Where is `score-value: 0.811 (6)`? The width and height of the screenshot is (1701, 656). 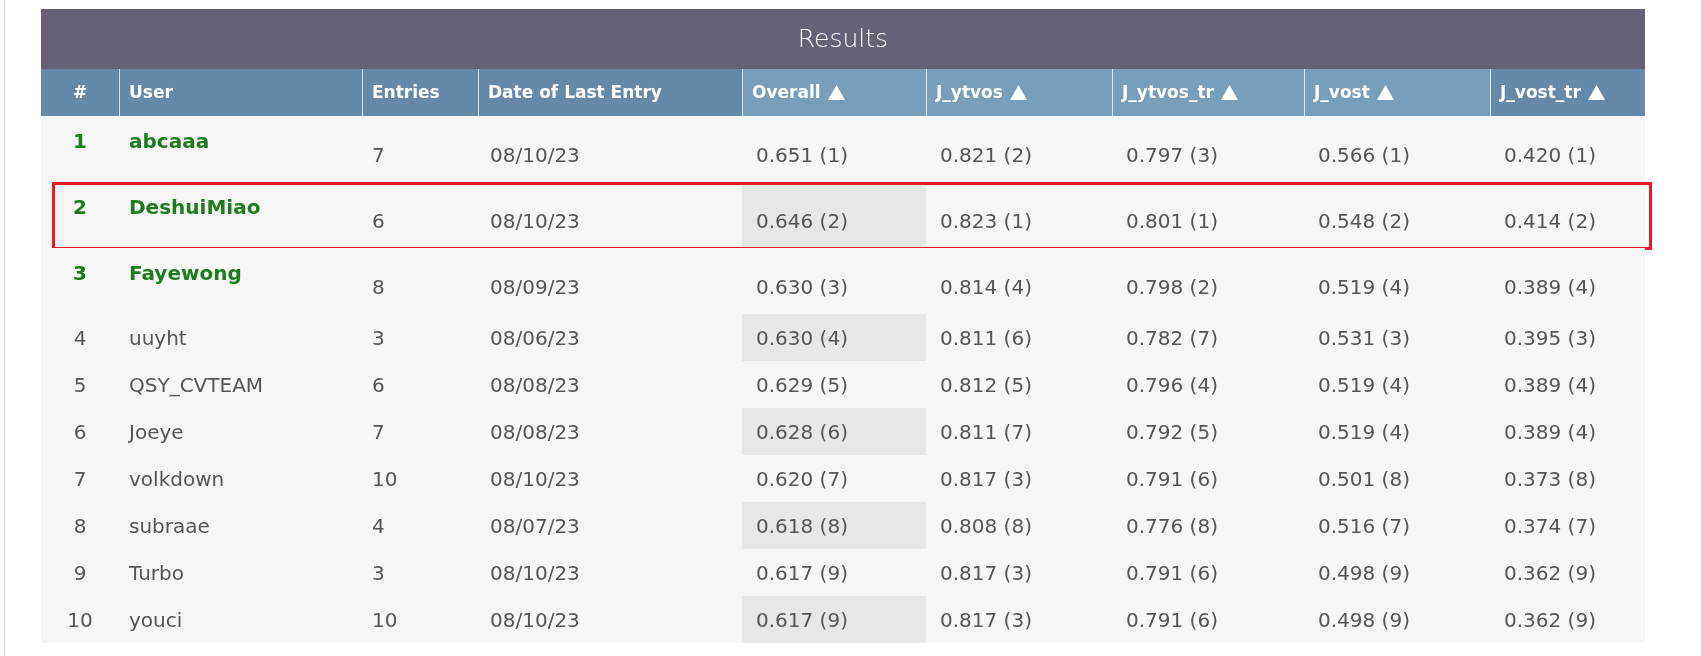
score-value: 0.811 (6) is located at coordinates (986, 338).